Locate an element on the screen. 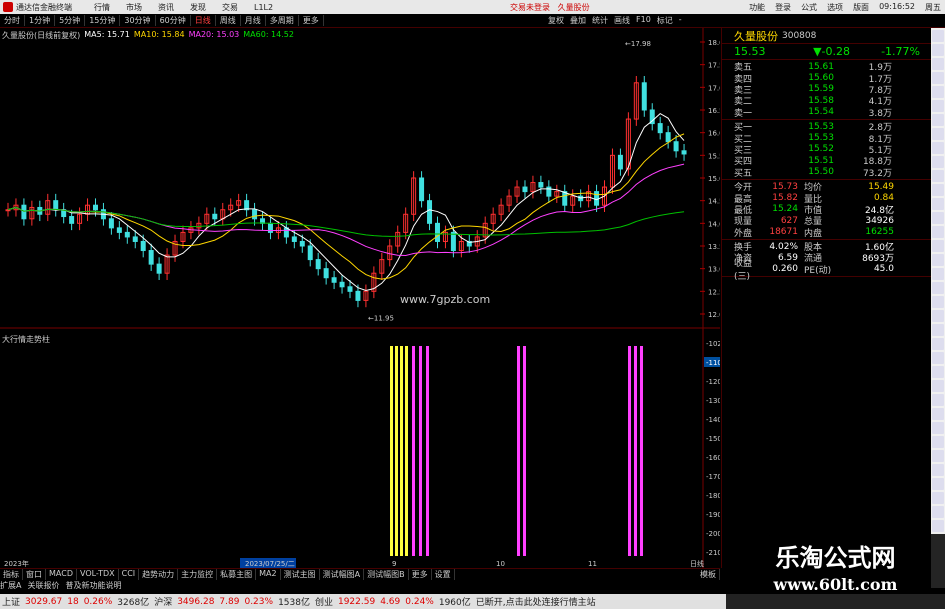  tool-button-4: F10 is located at coordinates (643, 20).